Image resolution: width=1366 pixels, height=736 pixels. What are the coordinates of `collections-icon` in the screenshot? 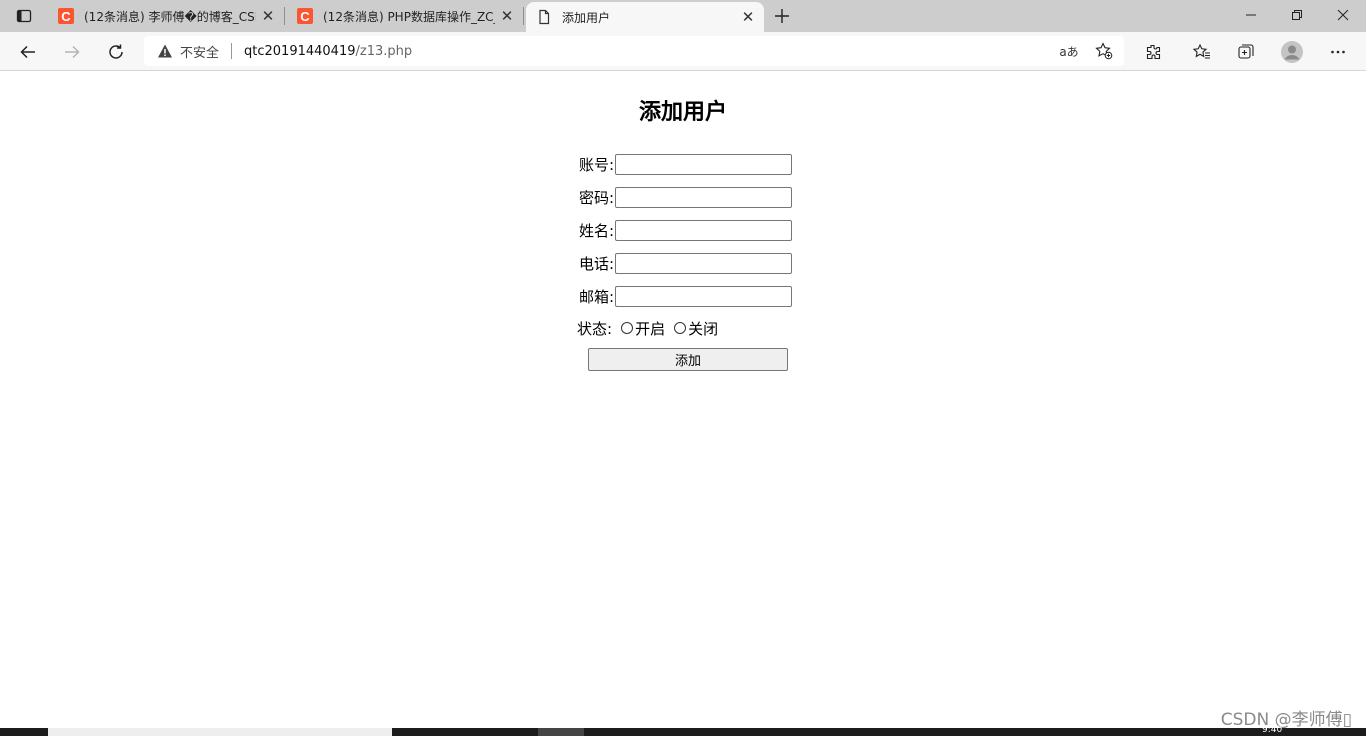 It's located at (1246, 52).